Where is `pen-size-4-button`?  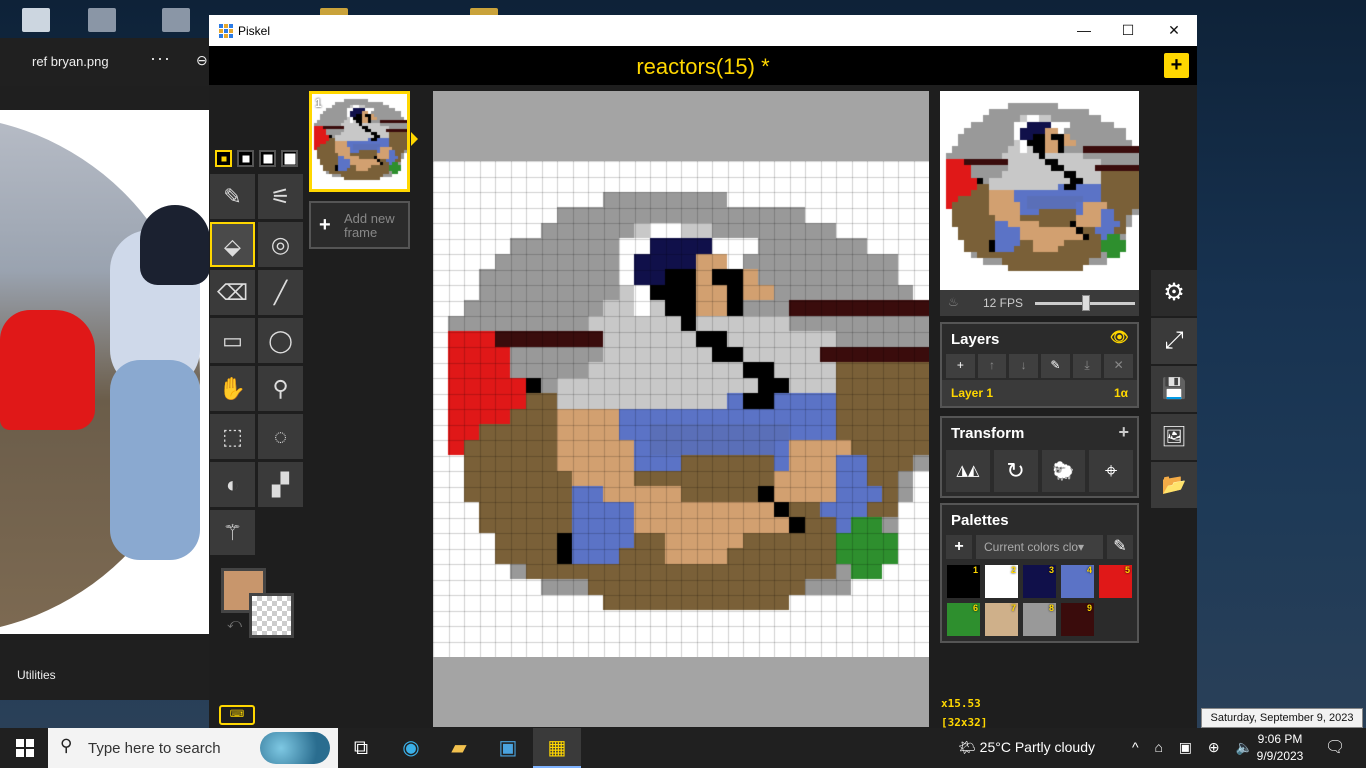
pen-size-4-button is located at coordinates (289, 158).